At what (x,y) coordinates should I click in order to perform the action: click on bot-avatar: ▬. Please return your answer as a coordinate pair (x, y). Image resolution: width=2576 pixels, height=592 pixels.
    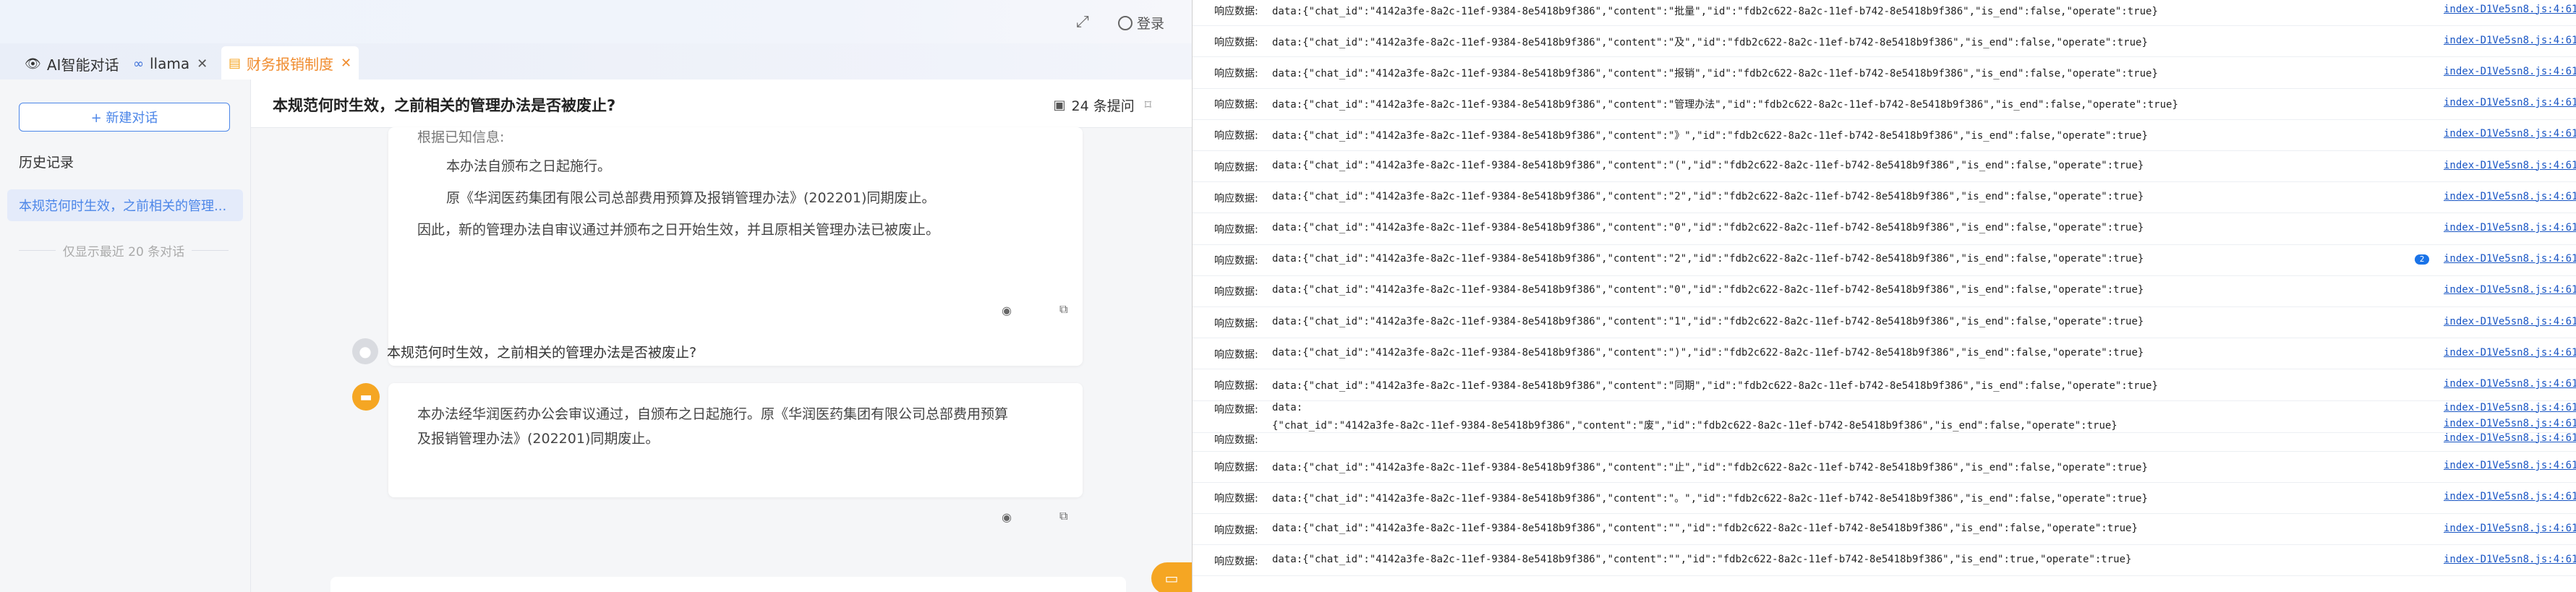
    Looking at the image, I should click on (366, 397).